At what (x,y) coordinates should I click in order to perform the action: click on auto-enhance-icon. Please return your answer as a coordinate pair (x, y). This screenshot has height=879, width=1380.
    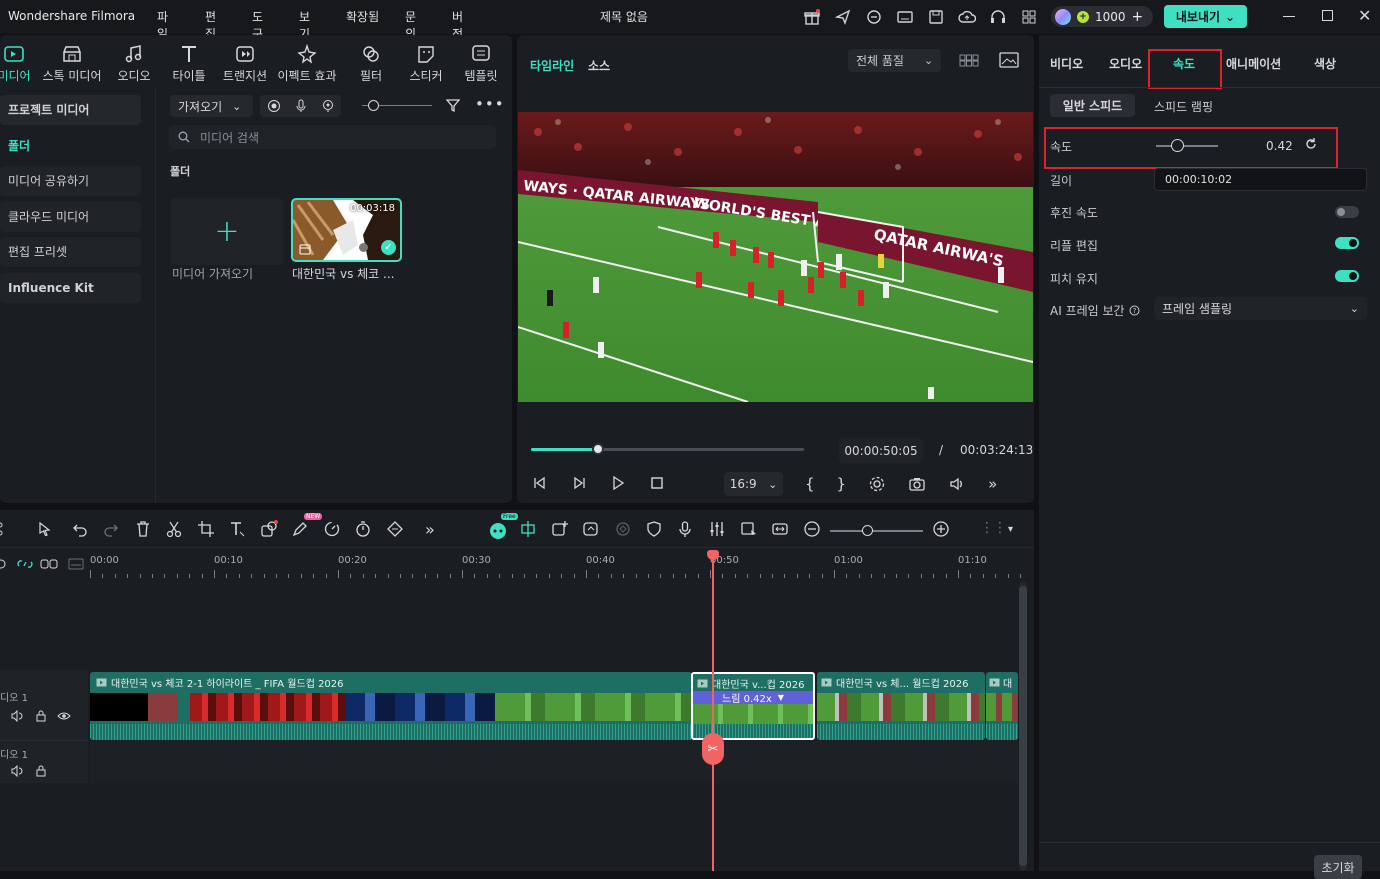
    Looking at the image, I should click on (397, 531).